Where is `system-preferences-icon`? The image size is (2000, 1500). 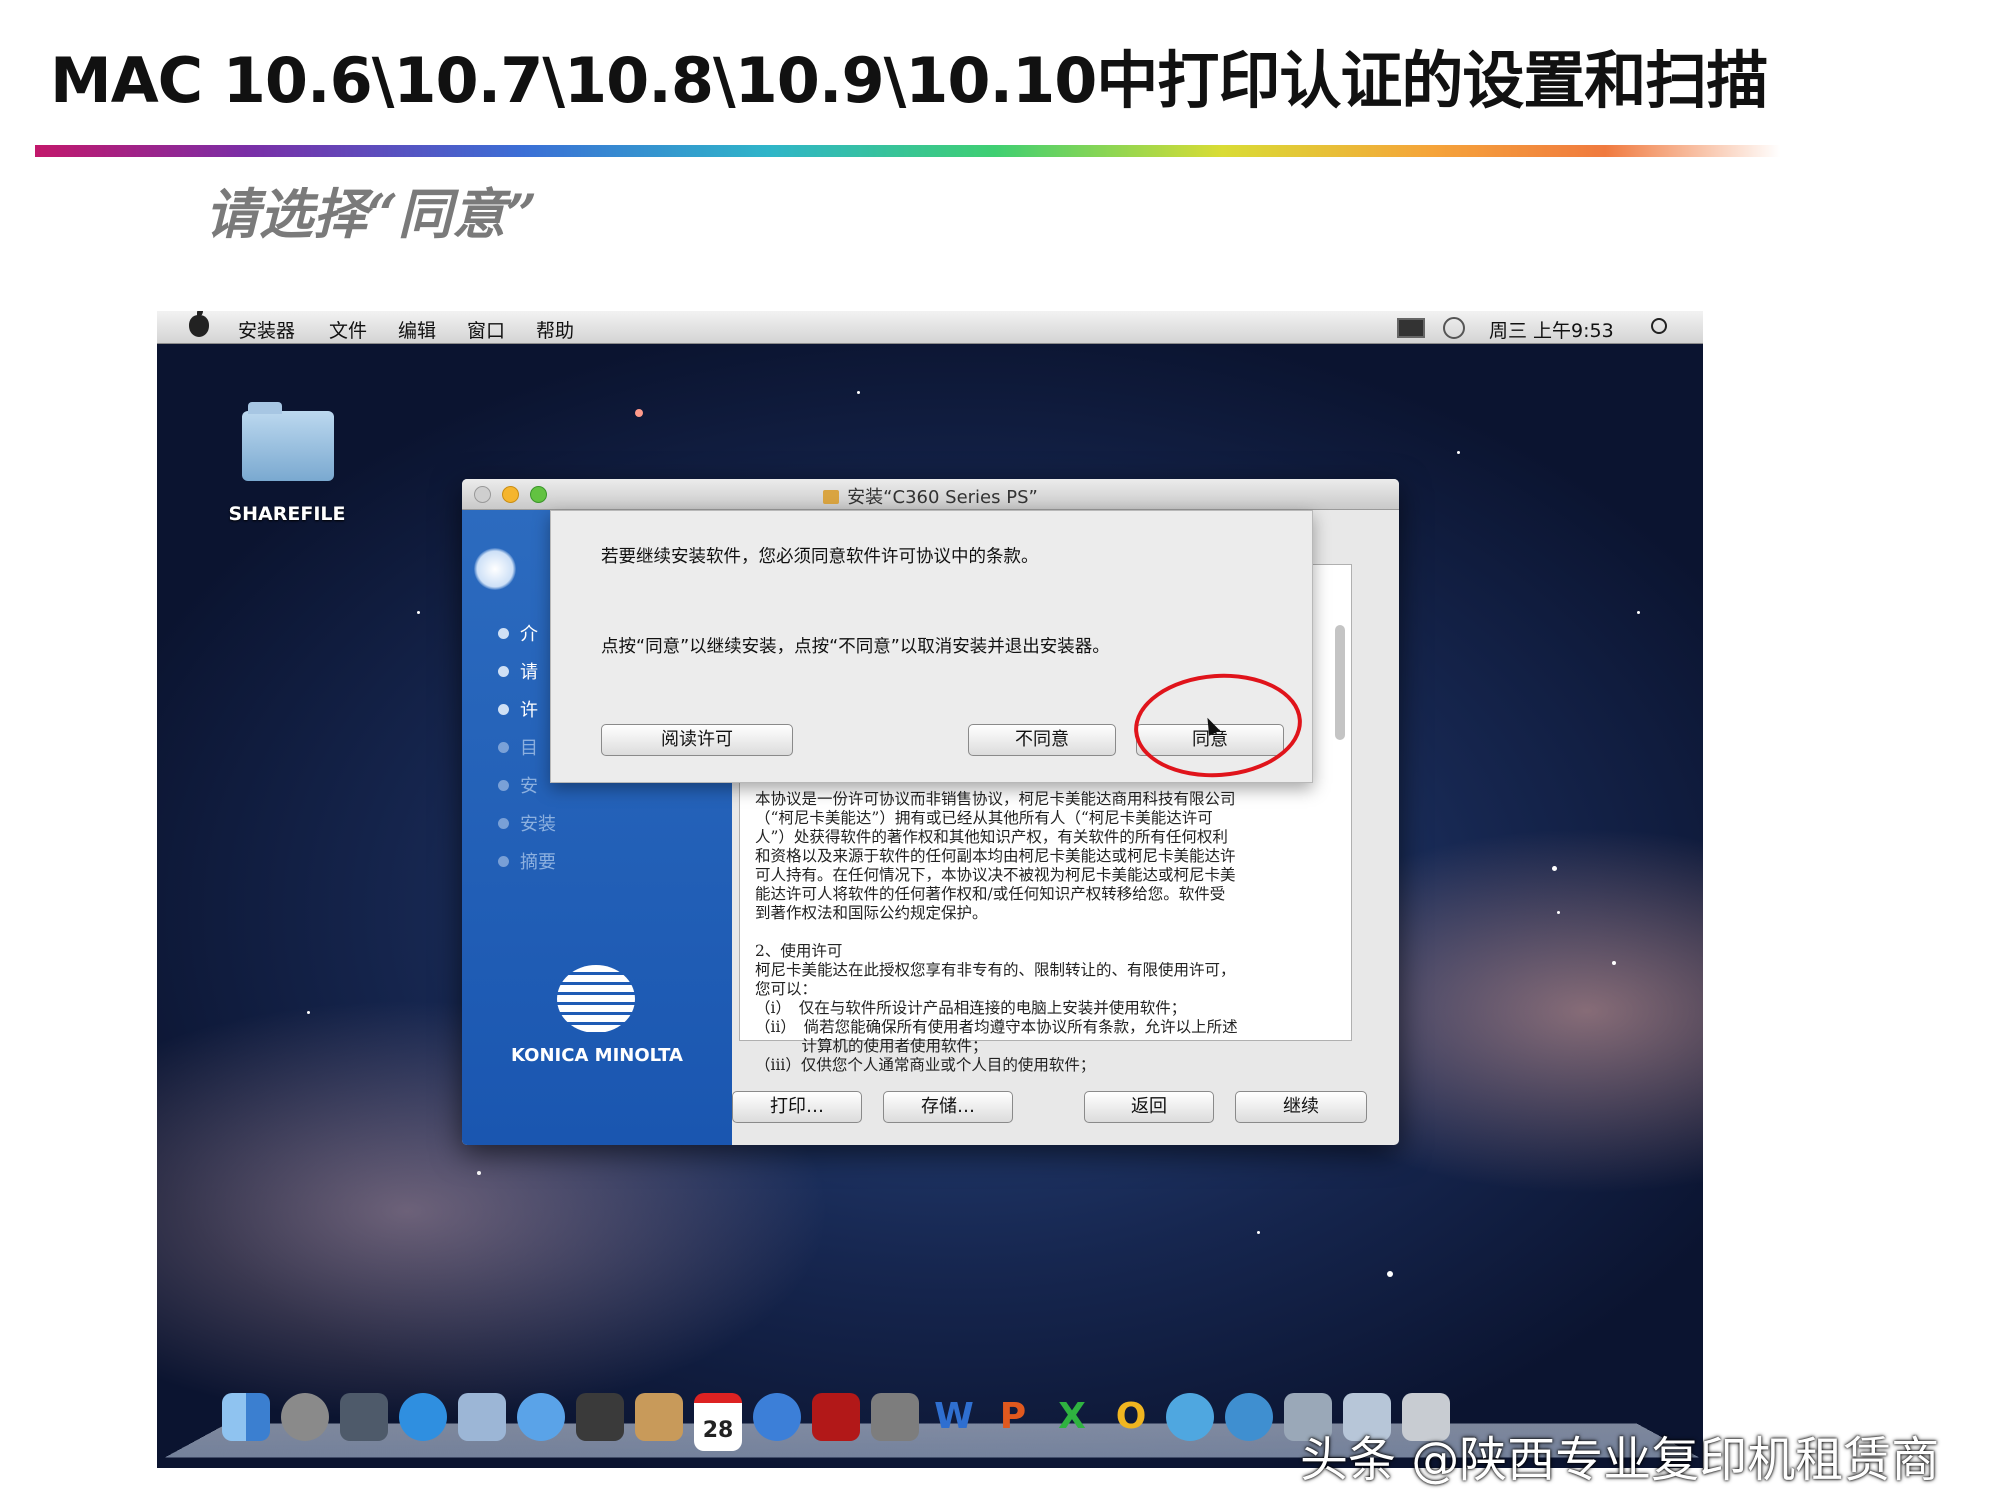 system-preferences-icon is located at coordinates (895, 1417).